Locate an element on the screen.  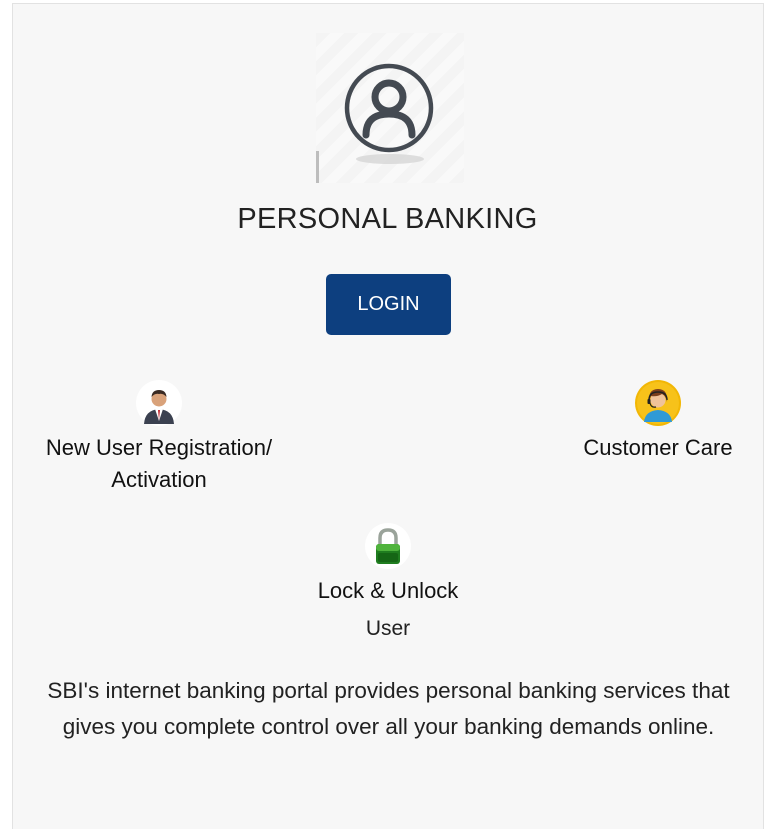
lock-unlock-user-link: Lock & Unlock User is located at coordinates (388, 584).